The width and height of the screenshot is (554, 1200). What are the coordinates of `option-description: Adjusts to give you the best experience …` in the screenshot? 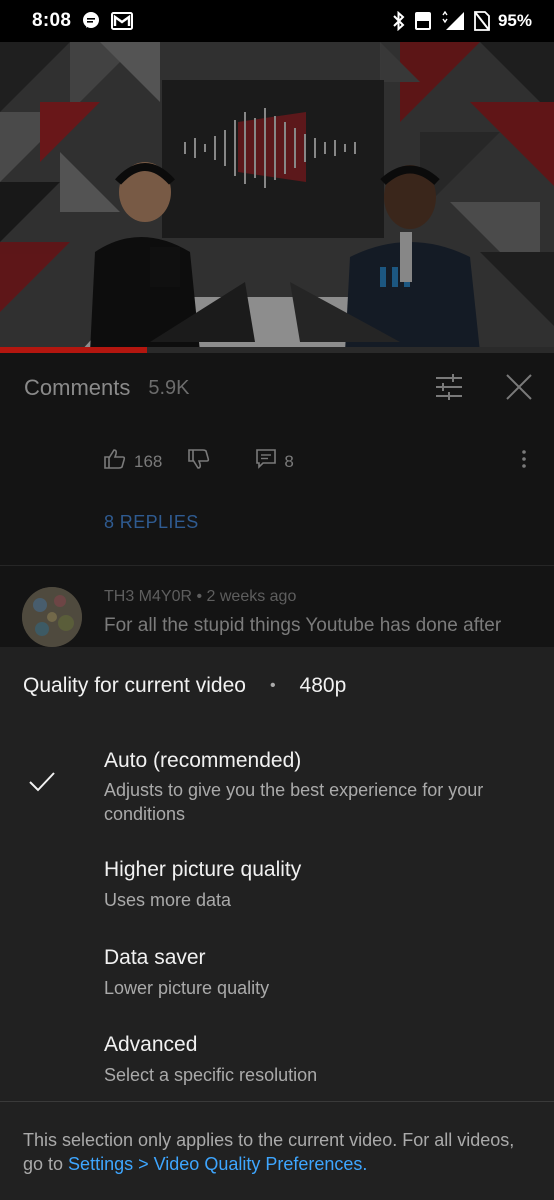 It's located at (294, 802).